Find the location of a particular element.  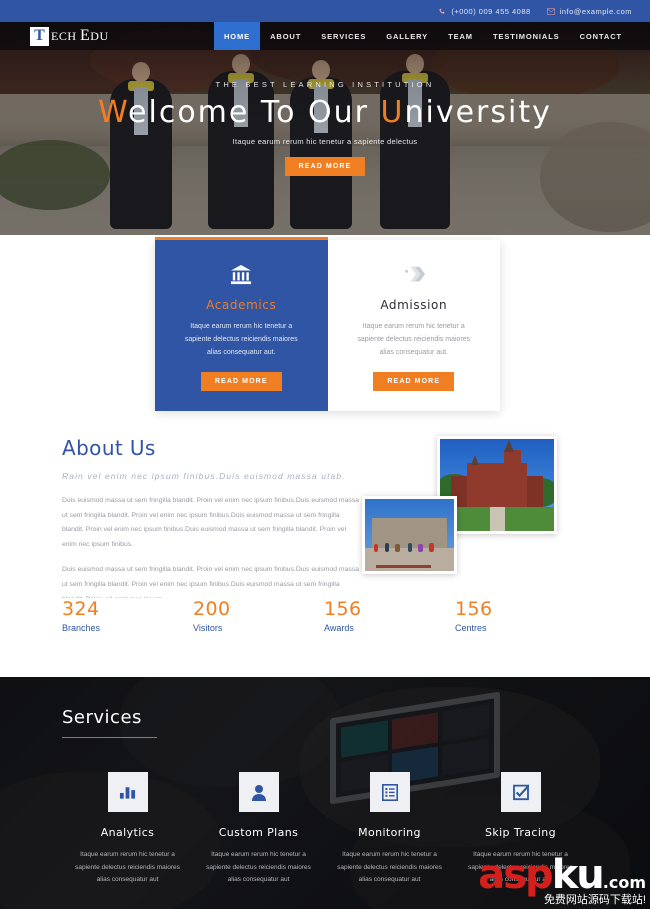

user-icon is located at coordinates (258, 792).